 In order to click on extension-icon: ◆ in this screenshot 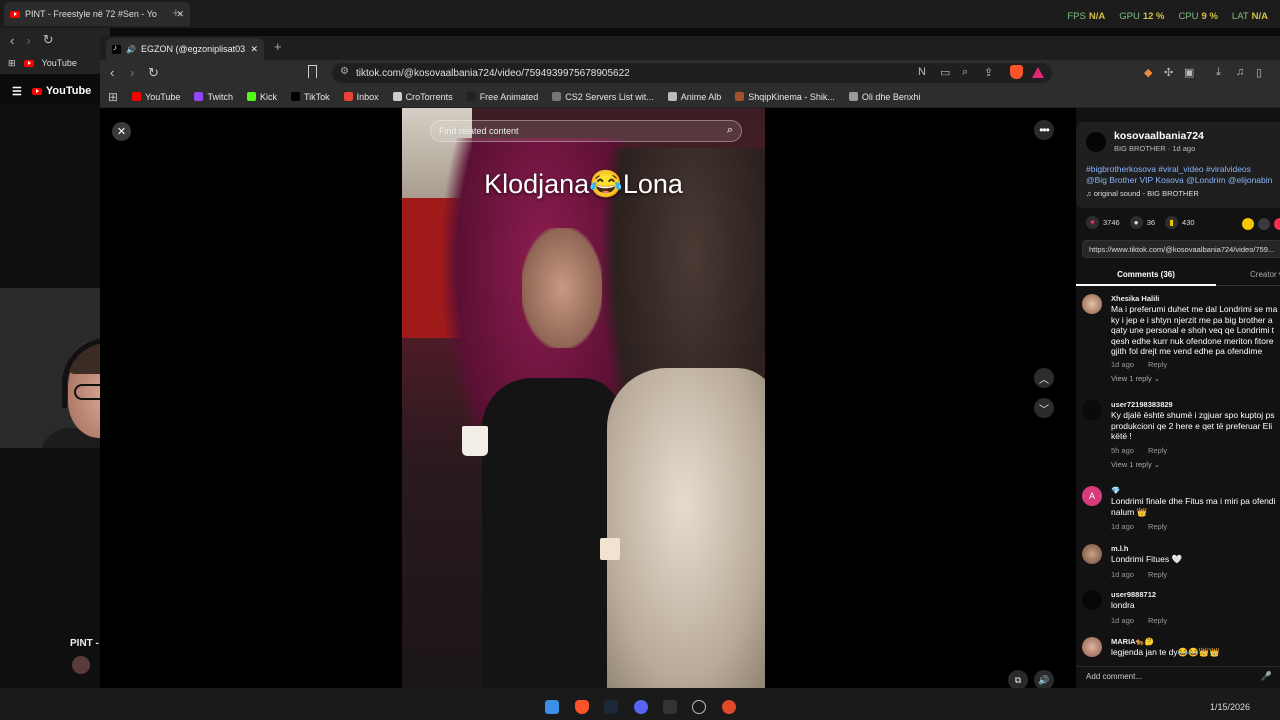, I will do `click(1148, 72)`.